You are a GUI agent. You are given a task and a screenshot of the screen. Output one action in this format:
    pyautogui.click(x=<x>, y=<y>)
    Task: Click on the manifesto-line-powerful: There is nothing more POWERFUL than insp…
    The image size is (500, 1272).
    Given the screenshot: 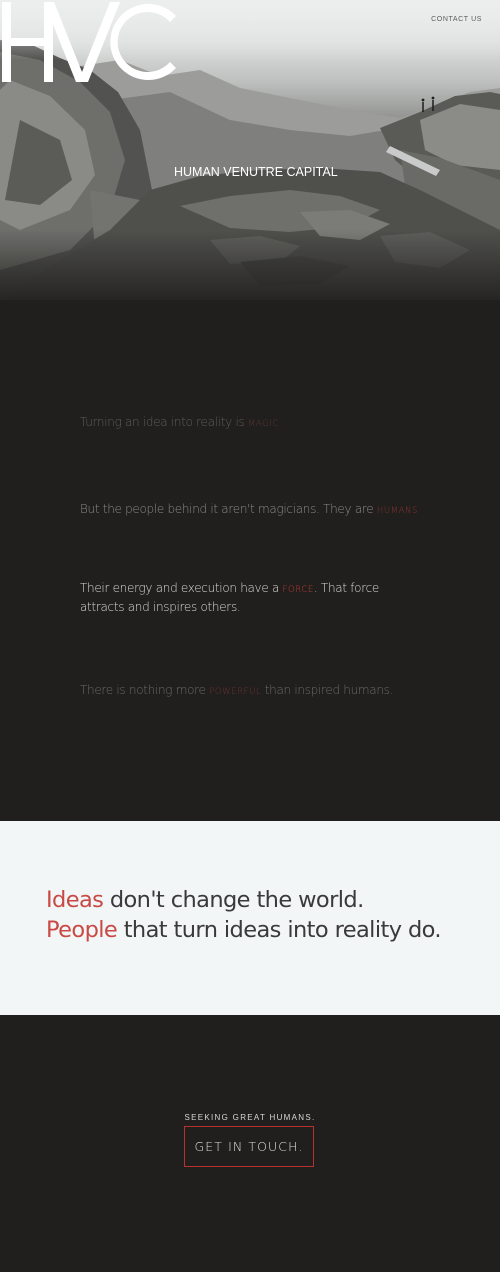 What is the action you would take?
    pyautogui.click(x=237, y=690)
    